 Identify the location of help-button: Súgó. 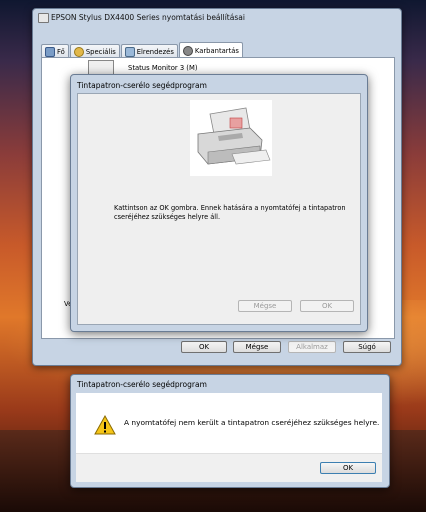
(367, 347).